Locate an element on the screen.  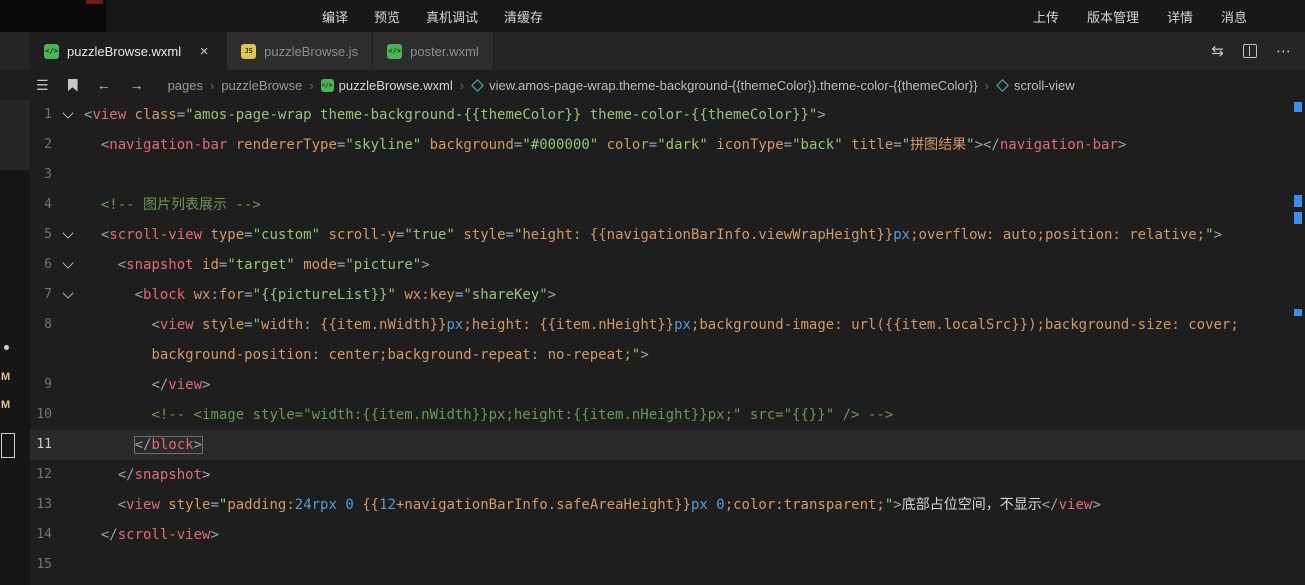
line-number: 9 is located at coordinates (48, 384).